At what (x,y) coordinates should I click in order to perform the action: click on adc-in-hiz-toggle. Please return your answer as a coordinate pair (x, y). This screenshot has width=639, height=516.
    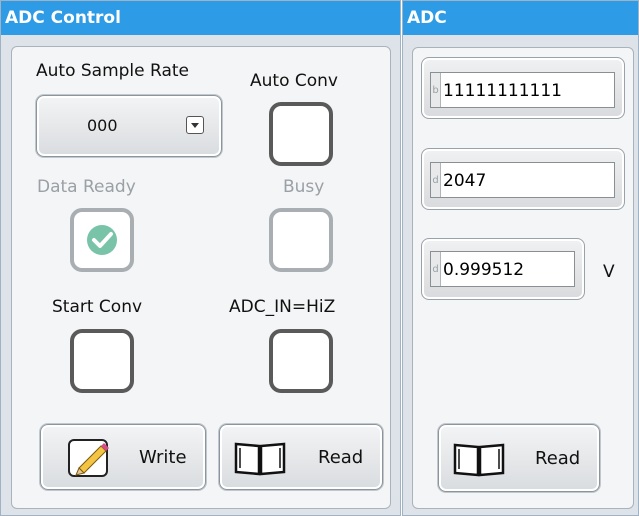
    Looking at the image, I should click on (301, 361).